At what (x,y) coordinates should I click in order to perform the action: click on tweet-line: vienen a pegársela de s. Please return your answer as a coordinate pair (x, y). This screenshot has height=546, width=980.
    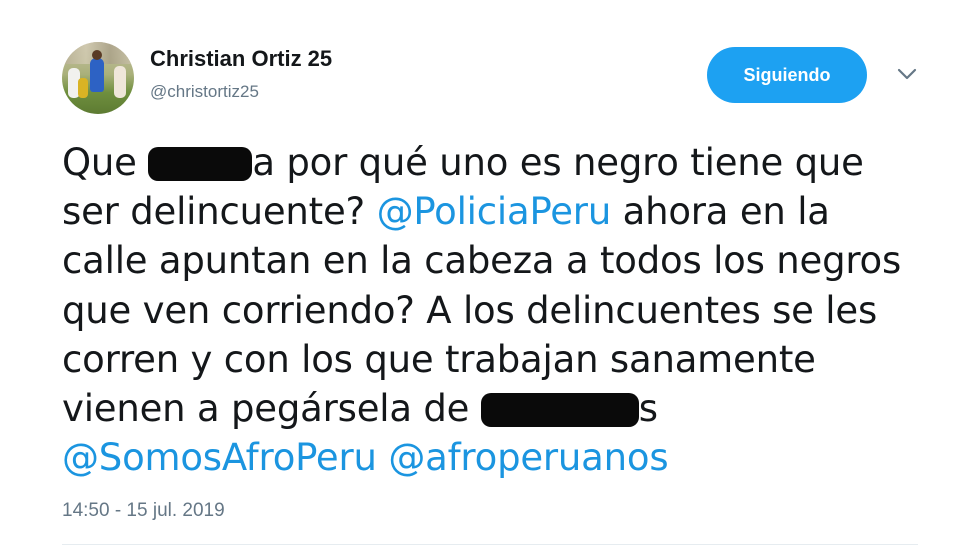
    Looking at the image, I should click on (507, 408).